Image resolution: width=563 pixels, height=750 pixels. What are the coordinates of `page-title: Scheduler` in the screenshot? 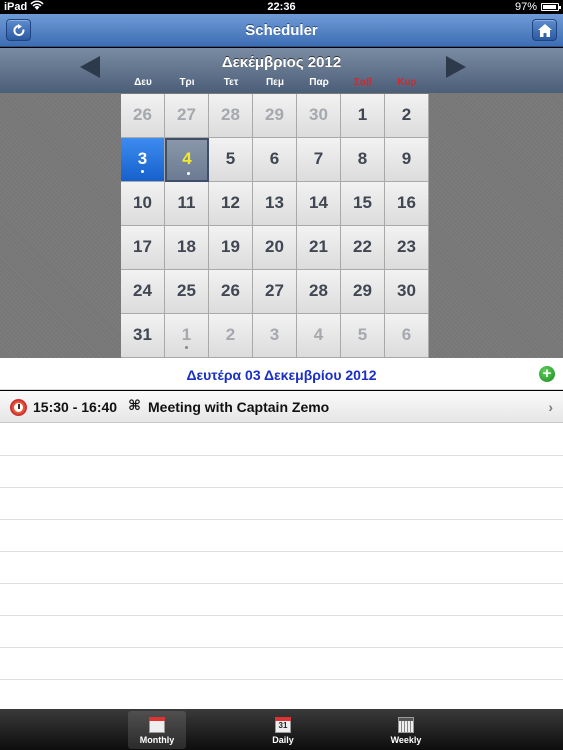 It's located at (281, 30).